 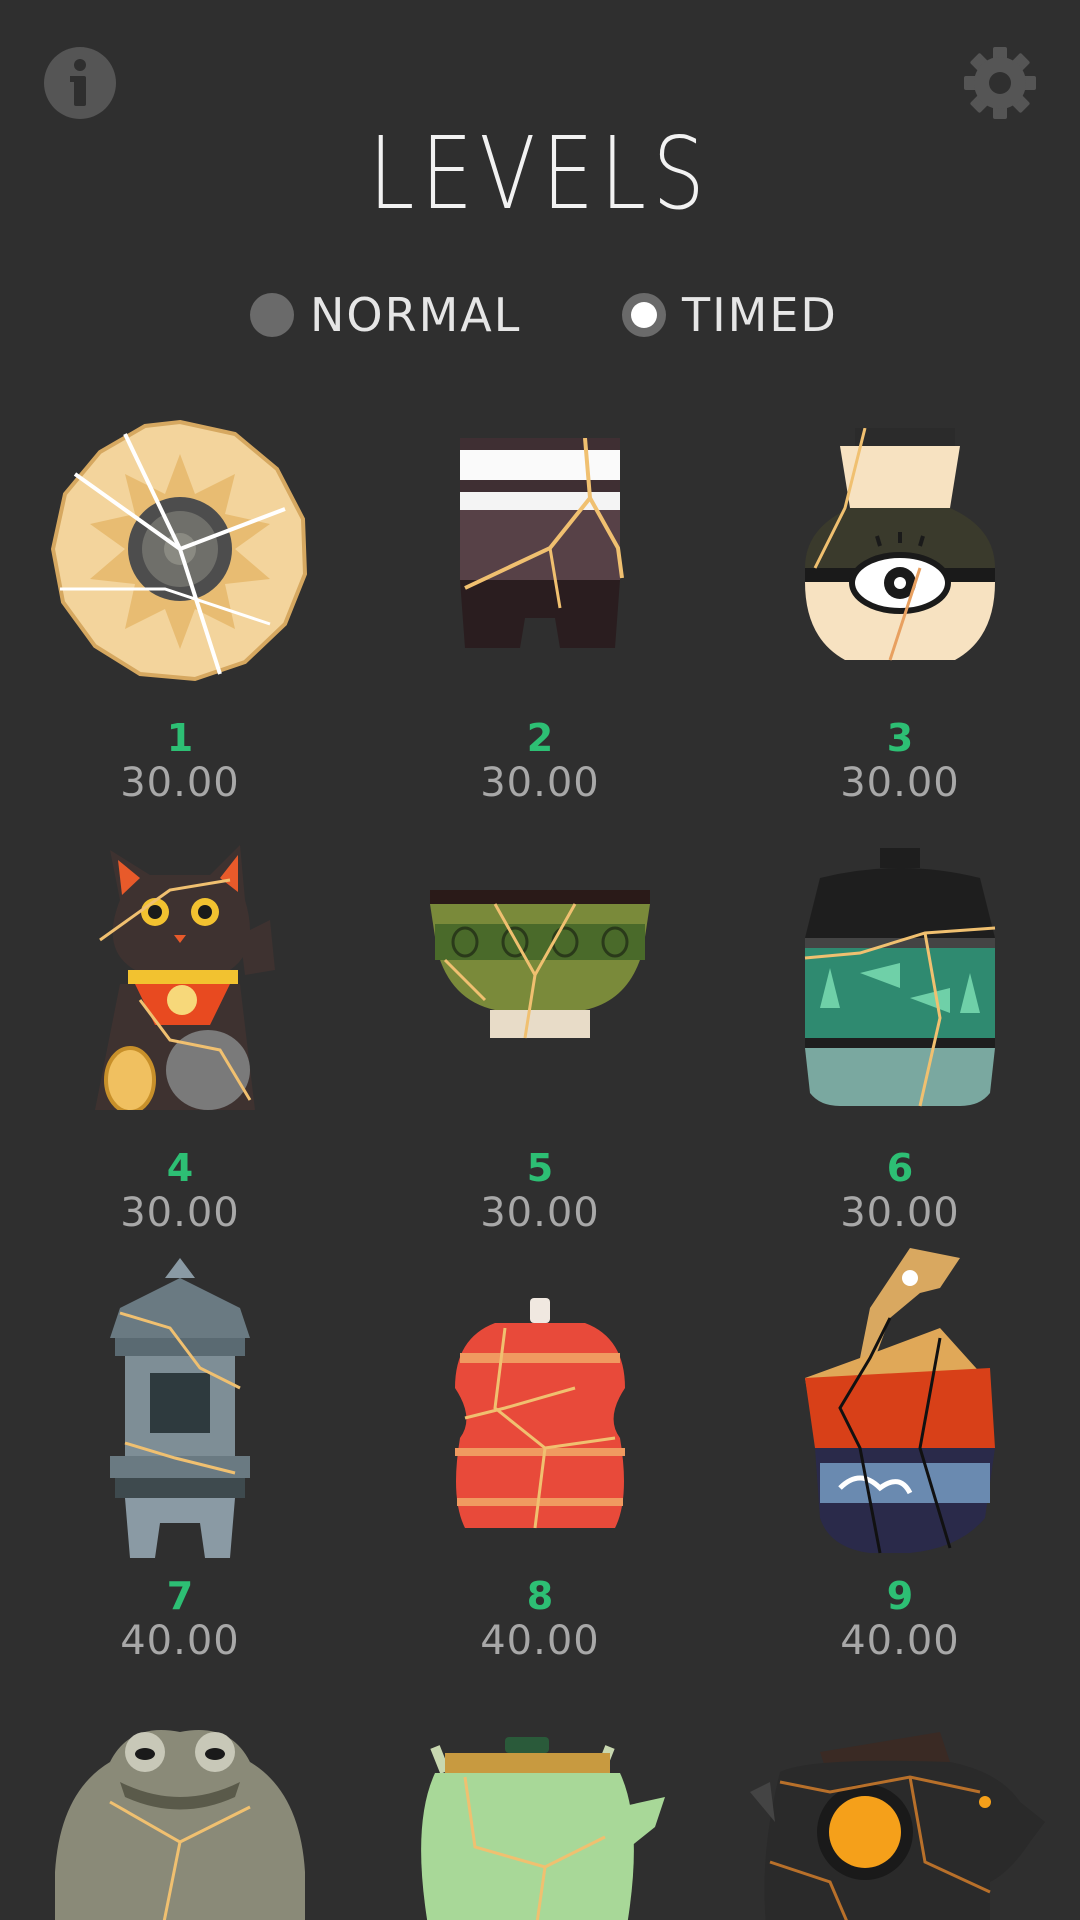 I want to click on gear-icon, so click(x=1000, y=83).